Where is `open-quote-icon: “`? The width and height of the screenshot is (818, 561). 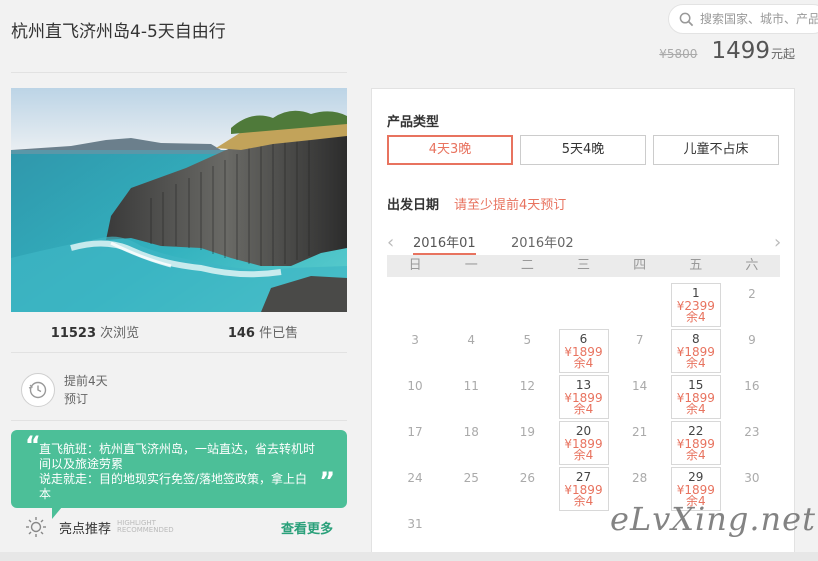
open-quote-icon: “ is located at coordinates (33, 445).